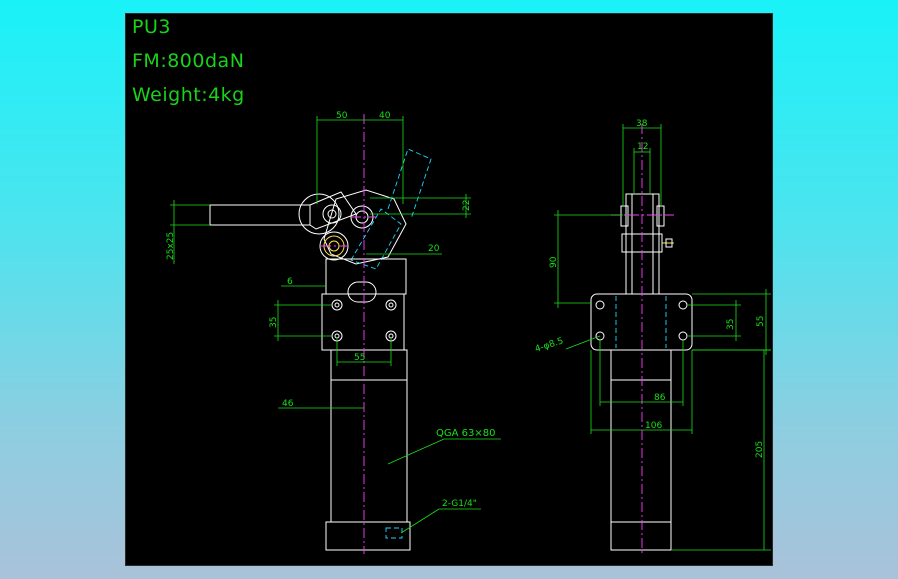 This screenshot has width=898, height=579. What do you see at coordinates (549, 345) in the screenshot?
I see `holes-callout: 4-φ8.5` at bounding box center [549, 345].